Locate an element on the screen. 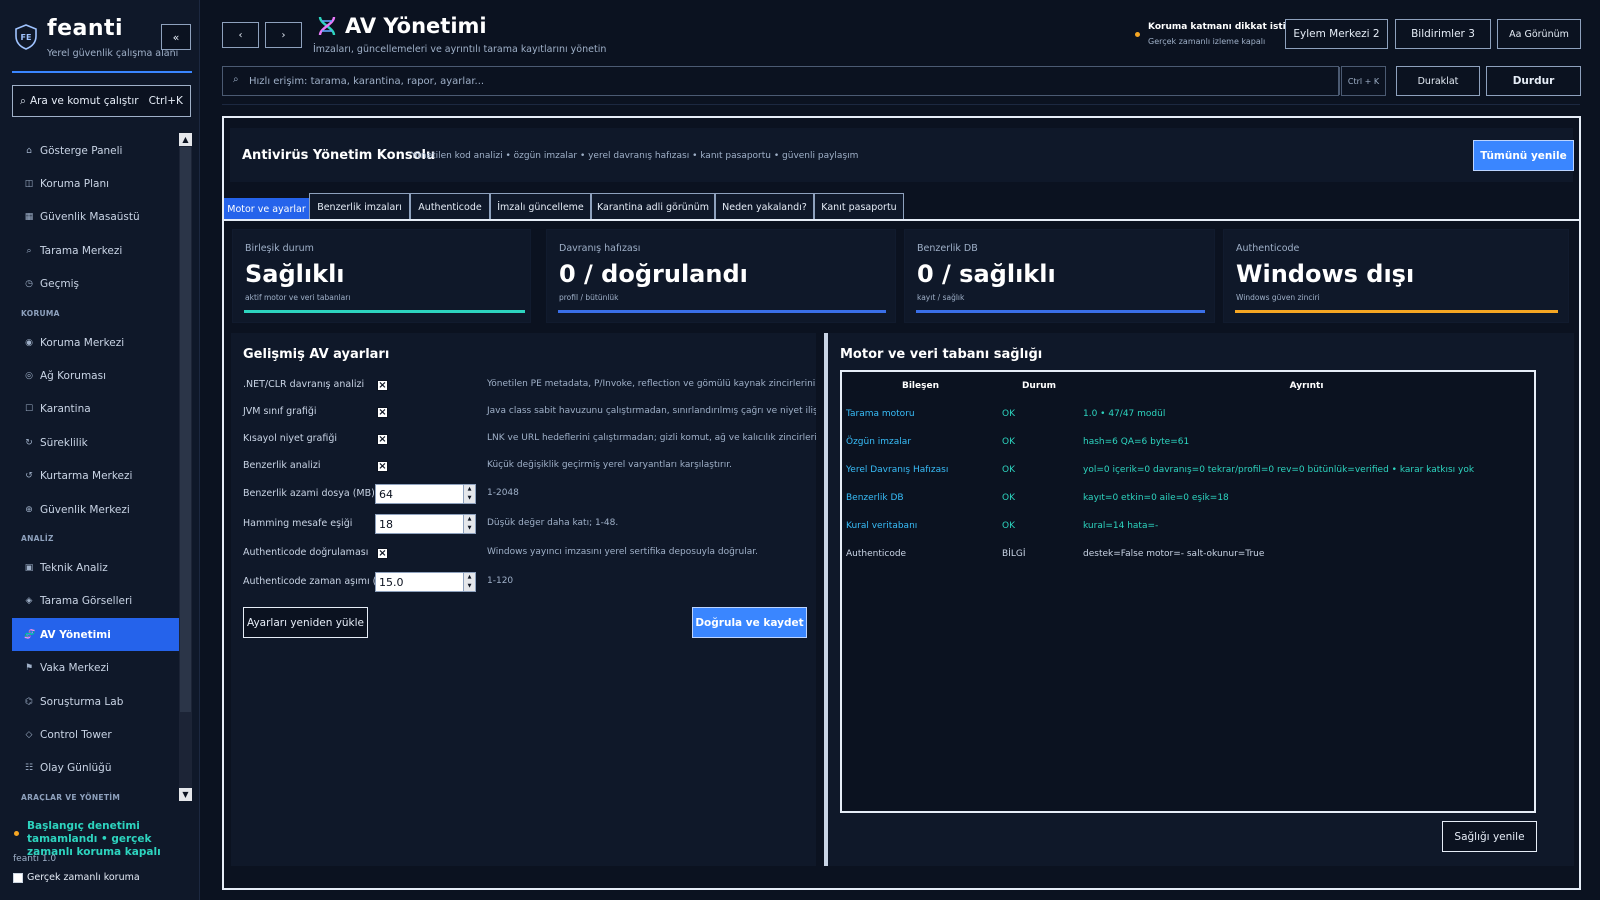 The height and width of the screenshot is (900, 1600). card-label: Birleşik durum is located at coordinates (279, 248).